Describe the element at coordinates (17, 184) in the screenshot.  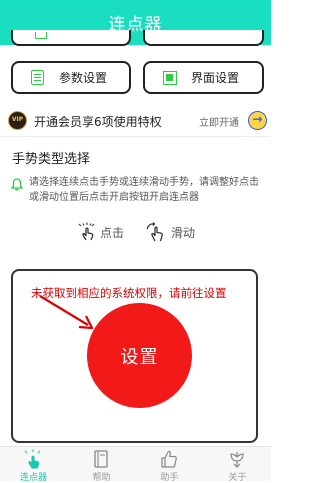
I see `bell-icon` at that location.